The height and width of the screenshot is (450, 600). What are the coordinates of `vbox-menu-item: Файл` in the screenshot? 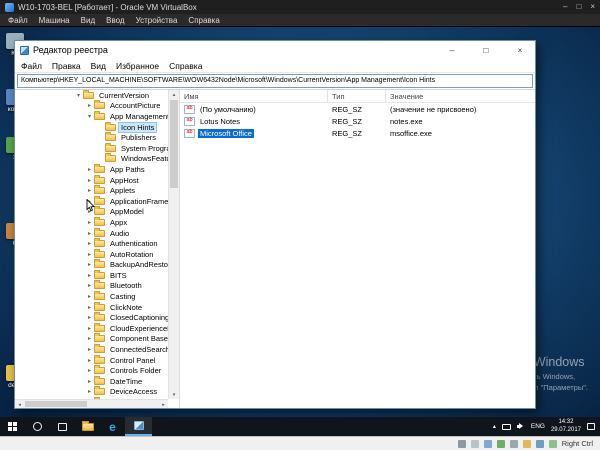 It's located at (18, 20).